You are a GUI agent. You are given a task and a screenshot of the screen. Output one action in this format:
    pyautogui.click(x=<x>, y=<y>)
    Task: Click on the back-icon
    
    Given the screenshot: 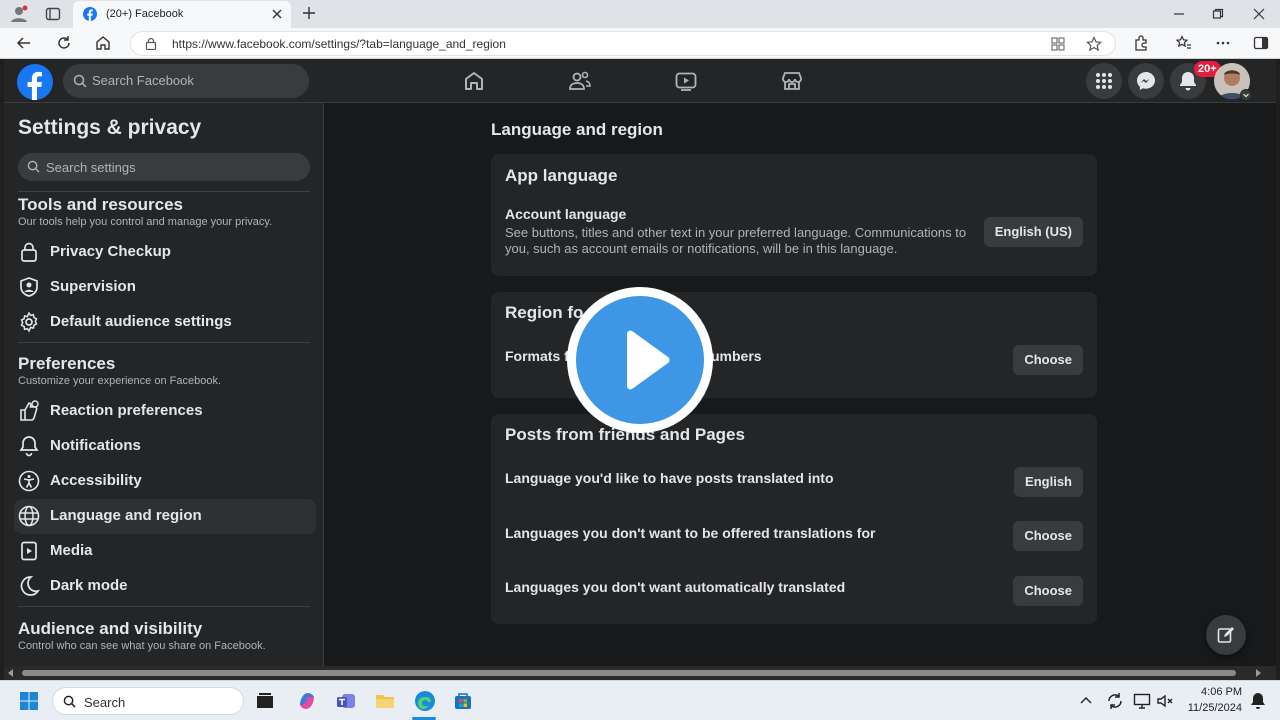 What is the action you would take?
    pyautogui.click(x=24, y=43)
    